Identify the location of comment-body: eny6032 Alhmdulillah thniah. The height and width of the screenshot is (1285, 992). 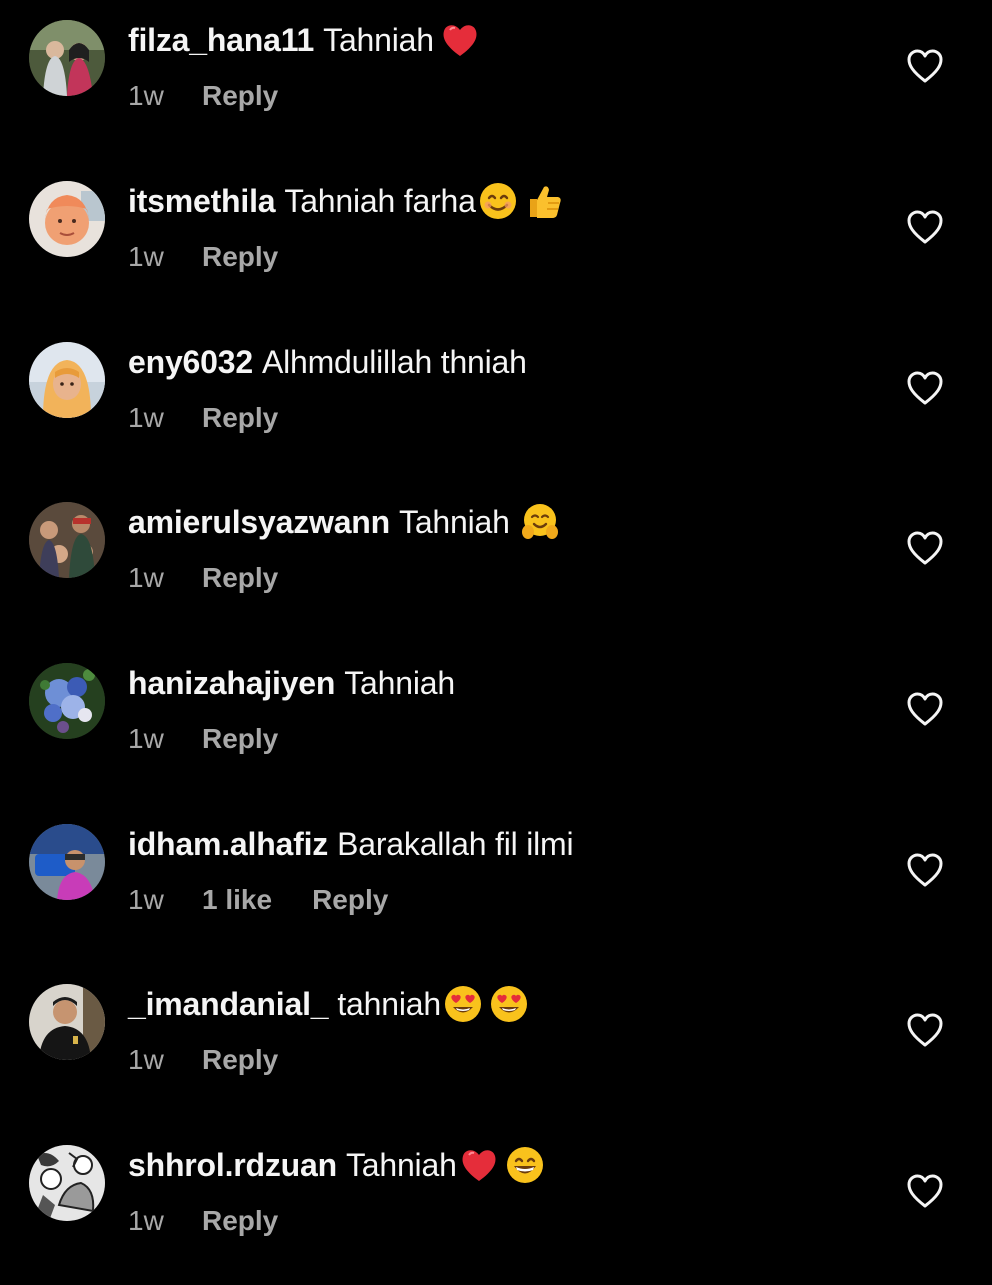
(327, 362).